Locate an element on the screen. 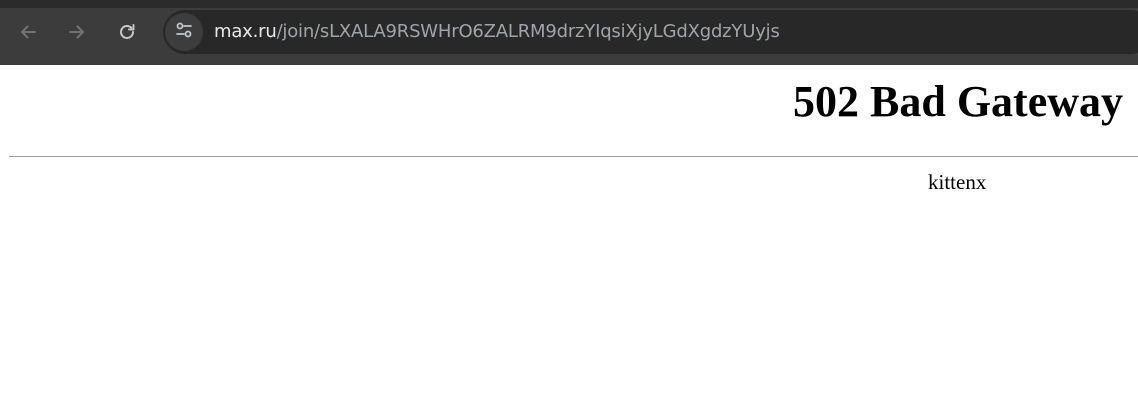 The image size is (1138, 417). forward-button is located at coordinates (77, 32).